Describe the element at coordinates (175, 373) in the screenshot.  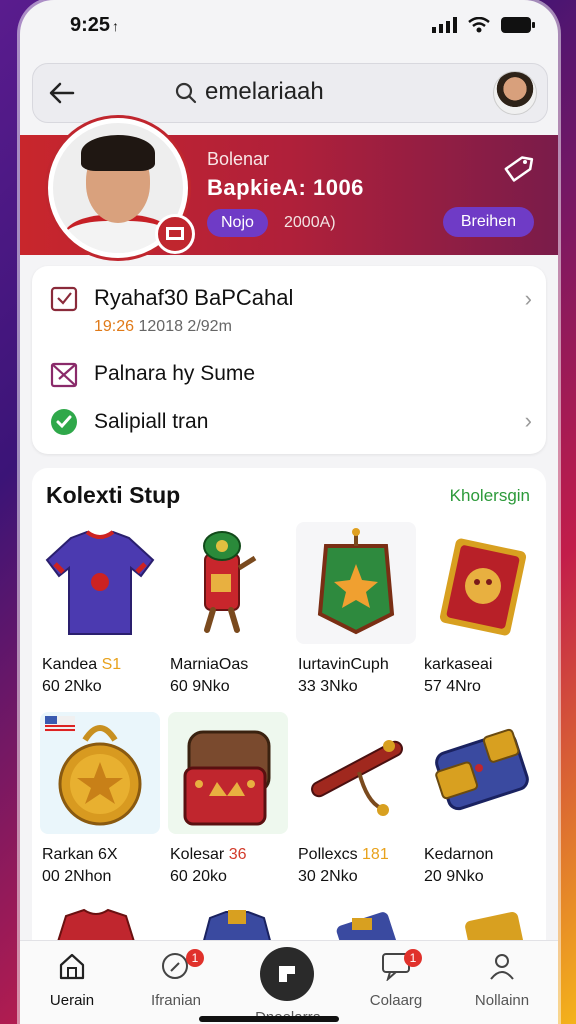
I see `info-row-secondary-label: Palnara hy Sume` at that location.